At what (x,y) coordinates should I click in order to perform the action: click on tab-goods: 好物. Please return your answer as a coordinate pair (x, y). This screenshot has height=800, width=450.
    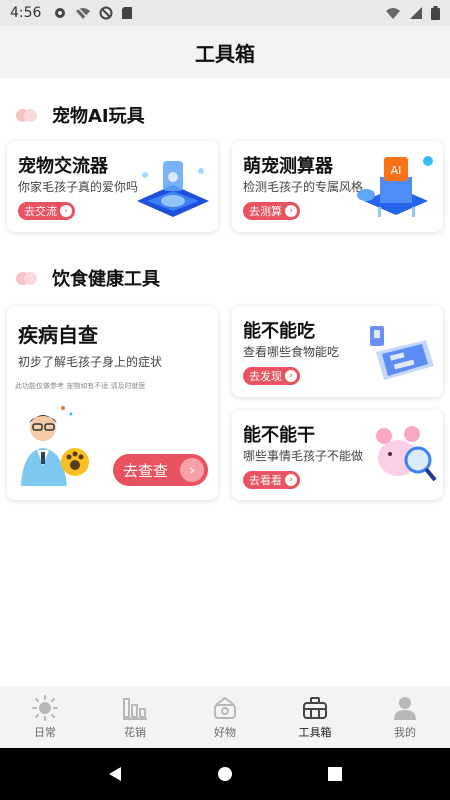
    Looking at the image, I should click on (225, 717).